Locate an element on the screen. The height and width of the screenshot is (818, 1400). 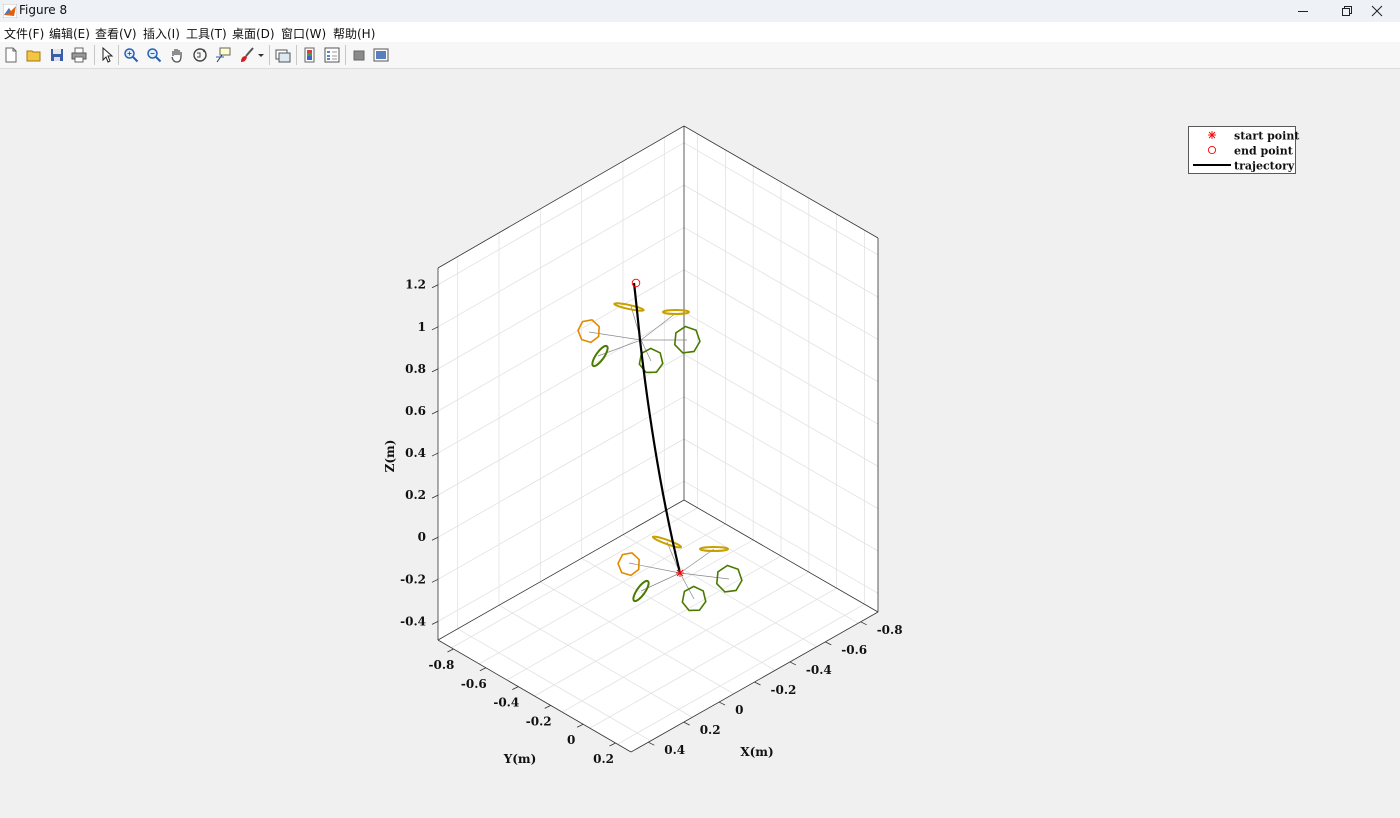
legend-trajectory-label: trajectory is located at coordinates (1264, 166).